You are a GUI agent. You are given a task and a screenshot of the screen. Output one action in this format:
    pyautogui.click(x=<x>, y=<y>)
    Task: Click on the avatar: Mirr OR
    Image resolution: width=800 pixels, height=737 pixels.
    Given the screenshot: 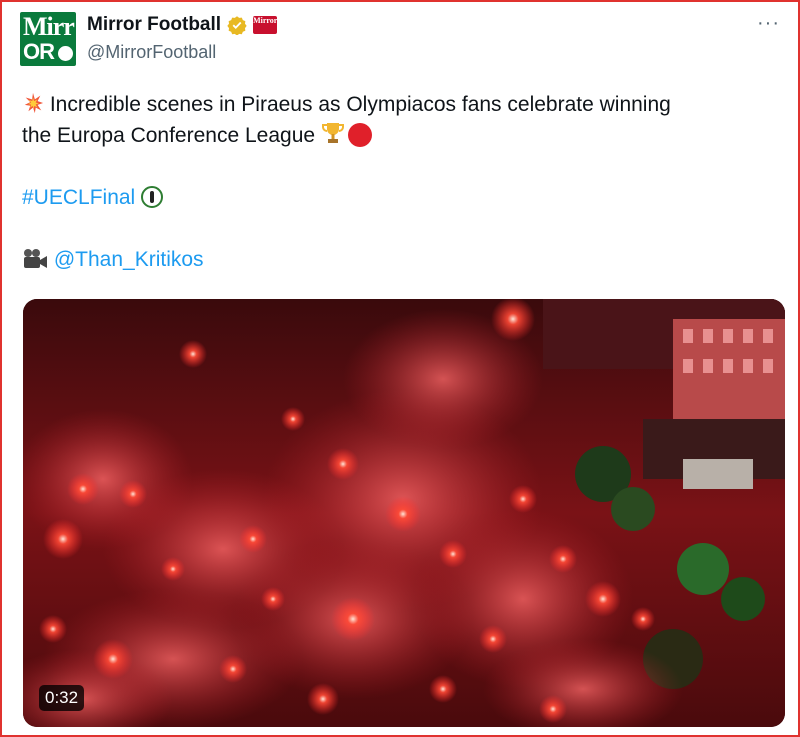 What is the action you would take?
    pyautogui.click(x=48, y=39)
    